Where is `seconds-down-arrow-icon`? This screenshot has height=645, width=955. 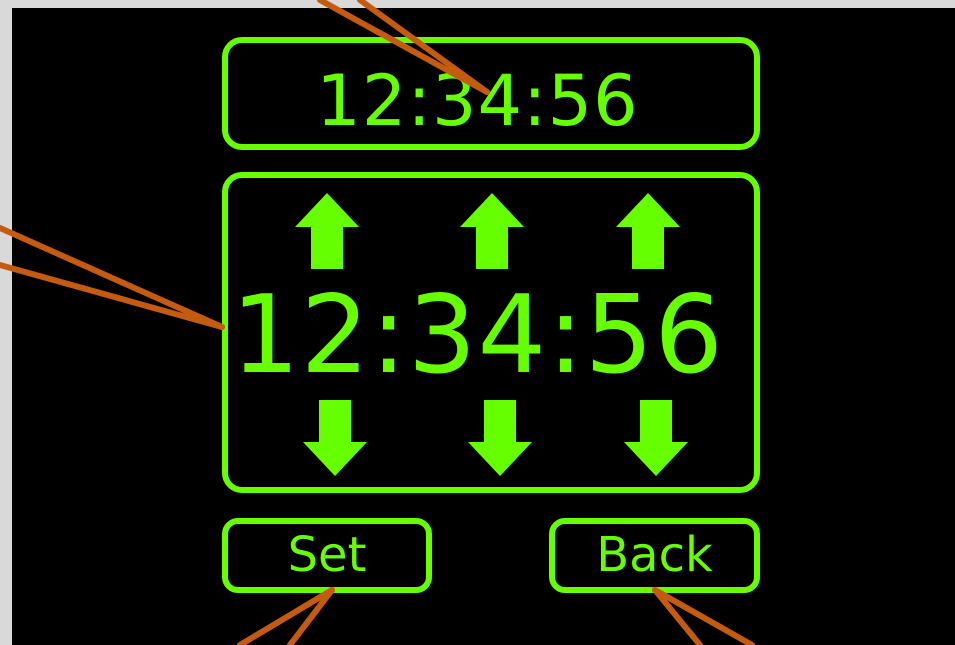 seconds-down-arrow-icon is located at coordinates (656, 438).